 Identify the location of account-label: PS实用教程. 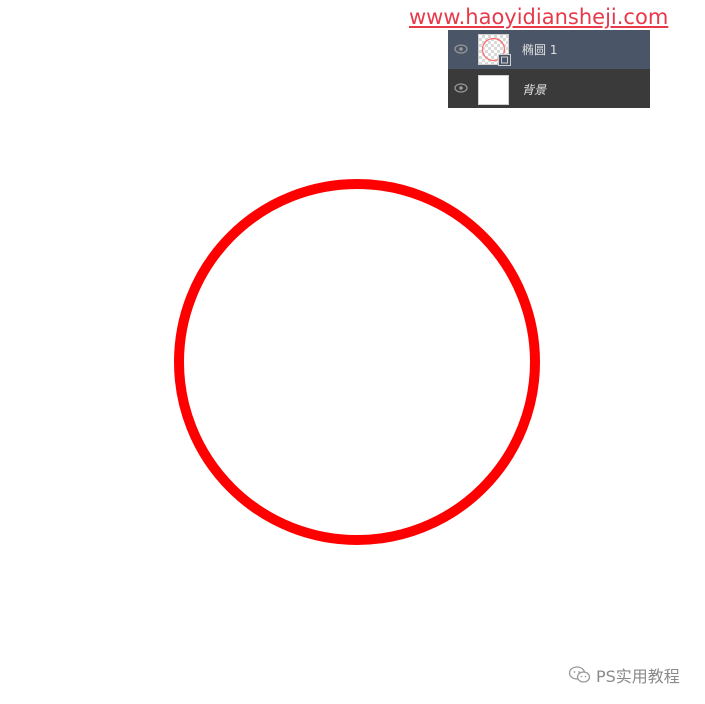
(638, 676).